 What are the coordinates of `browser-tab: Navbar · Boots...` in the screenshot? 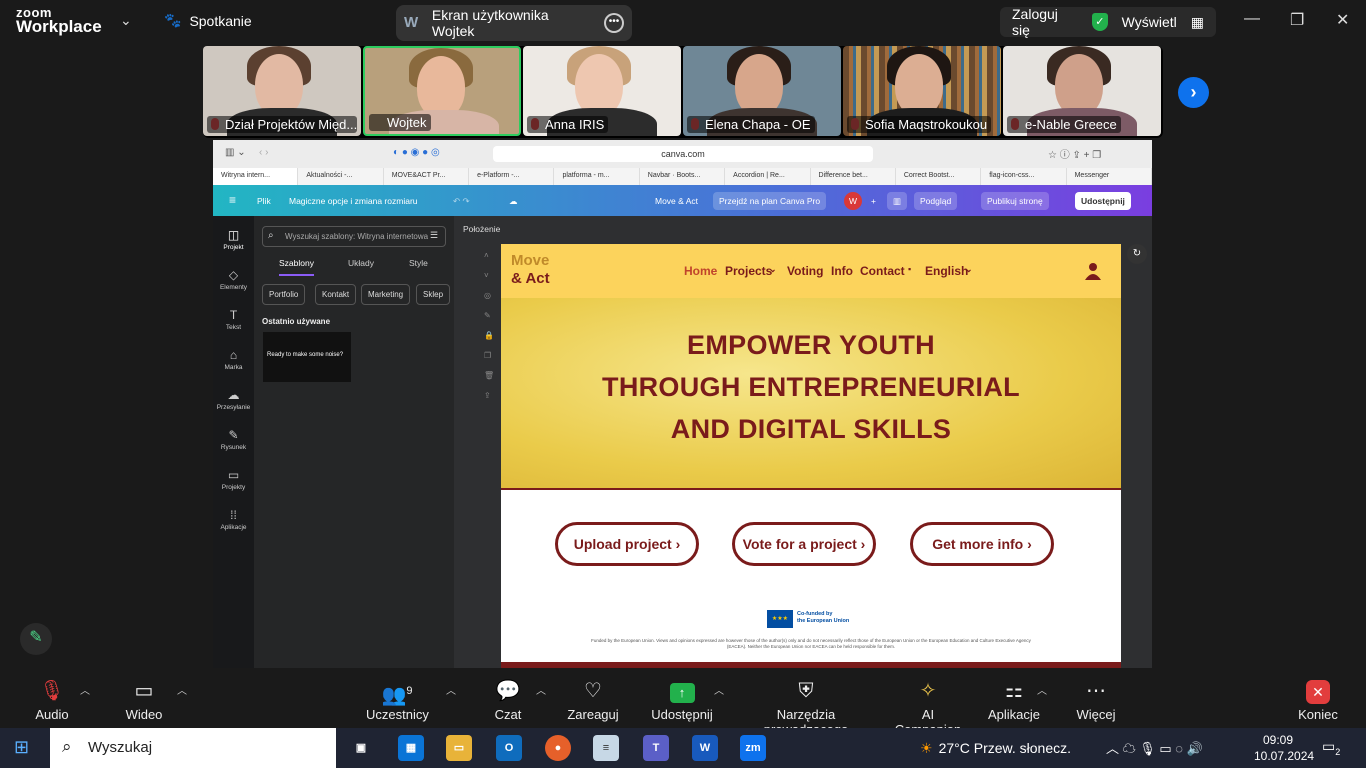 It's located at (683, 176).